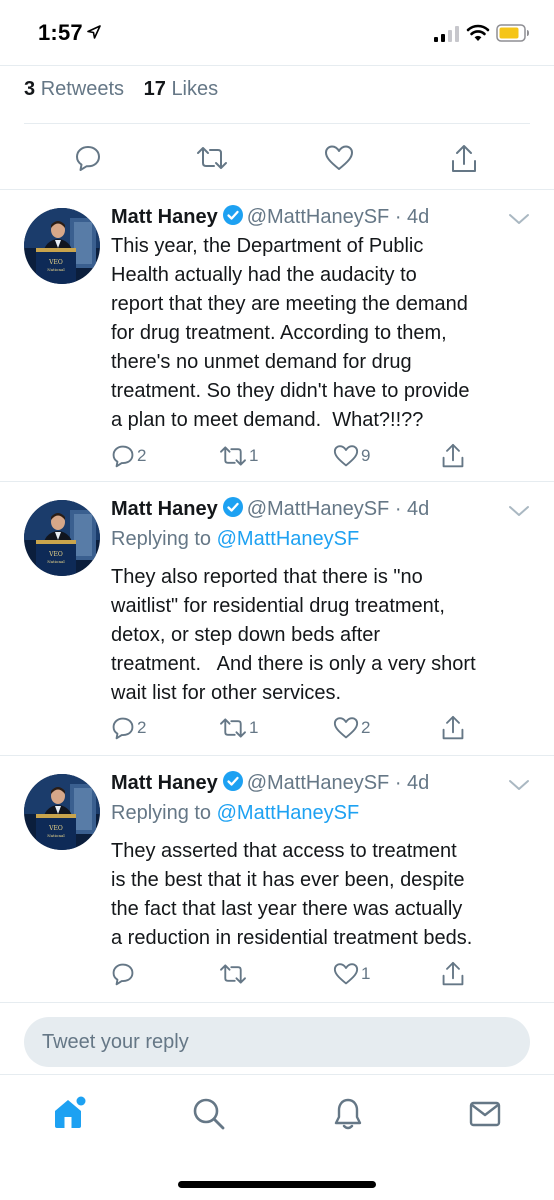 The height and width of the screenshot is (1200, 554). I want to click on like-count: 1, so click(366, 973).